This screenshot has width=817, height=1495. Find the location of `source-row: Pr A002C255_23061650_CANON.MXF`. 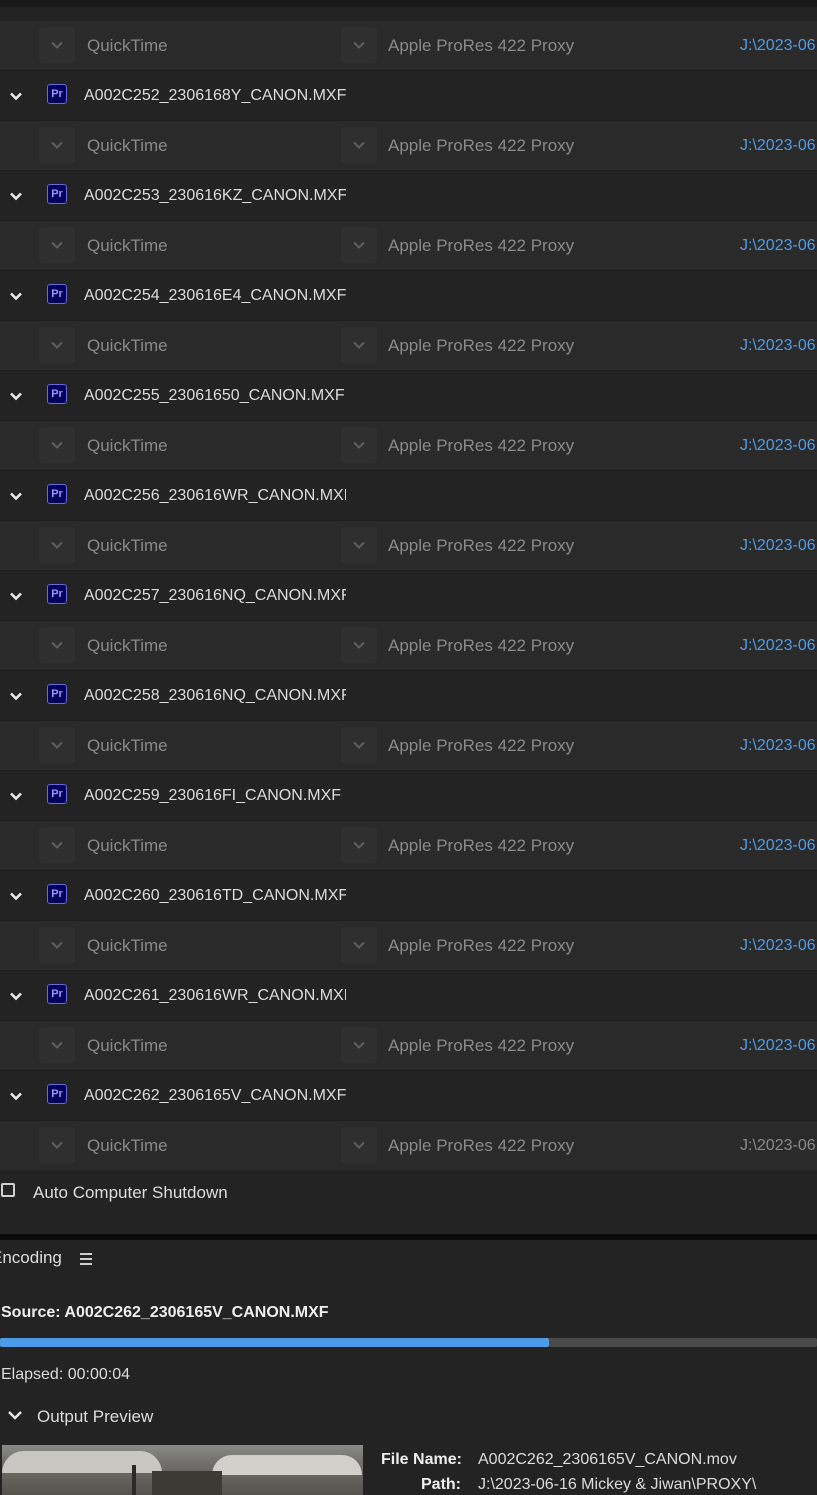

source-row: Pr A002C255_23061650_CANON.MXF is located at coordinates (408, 396).